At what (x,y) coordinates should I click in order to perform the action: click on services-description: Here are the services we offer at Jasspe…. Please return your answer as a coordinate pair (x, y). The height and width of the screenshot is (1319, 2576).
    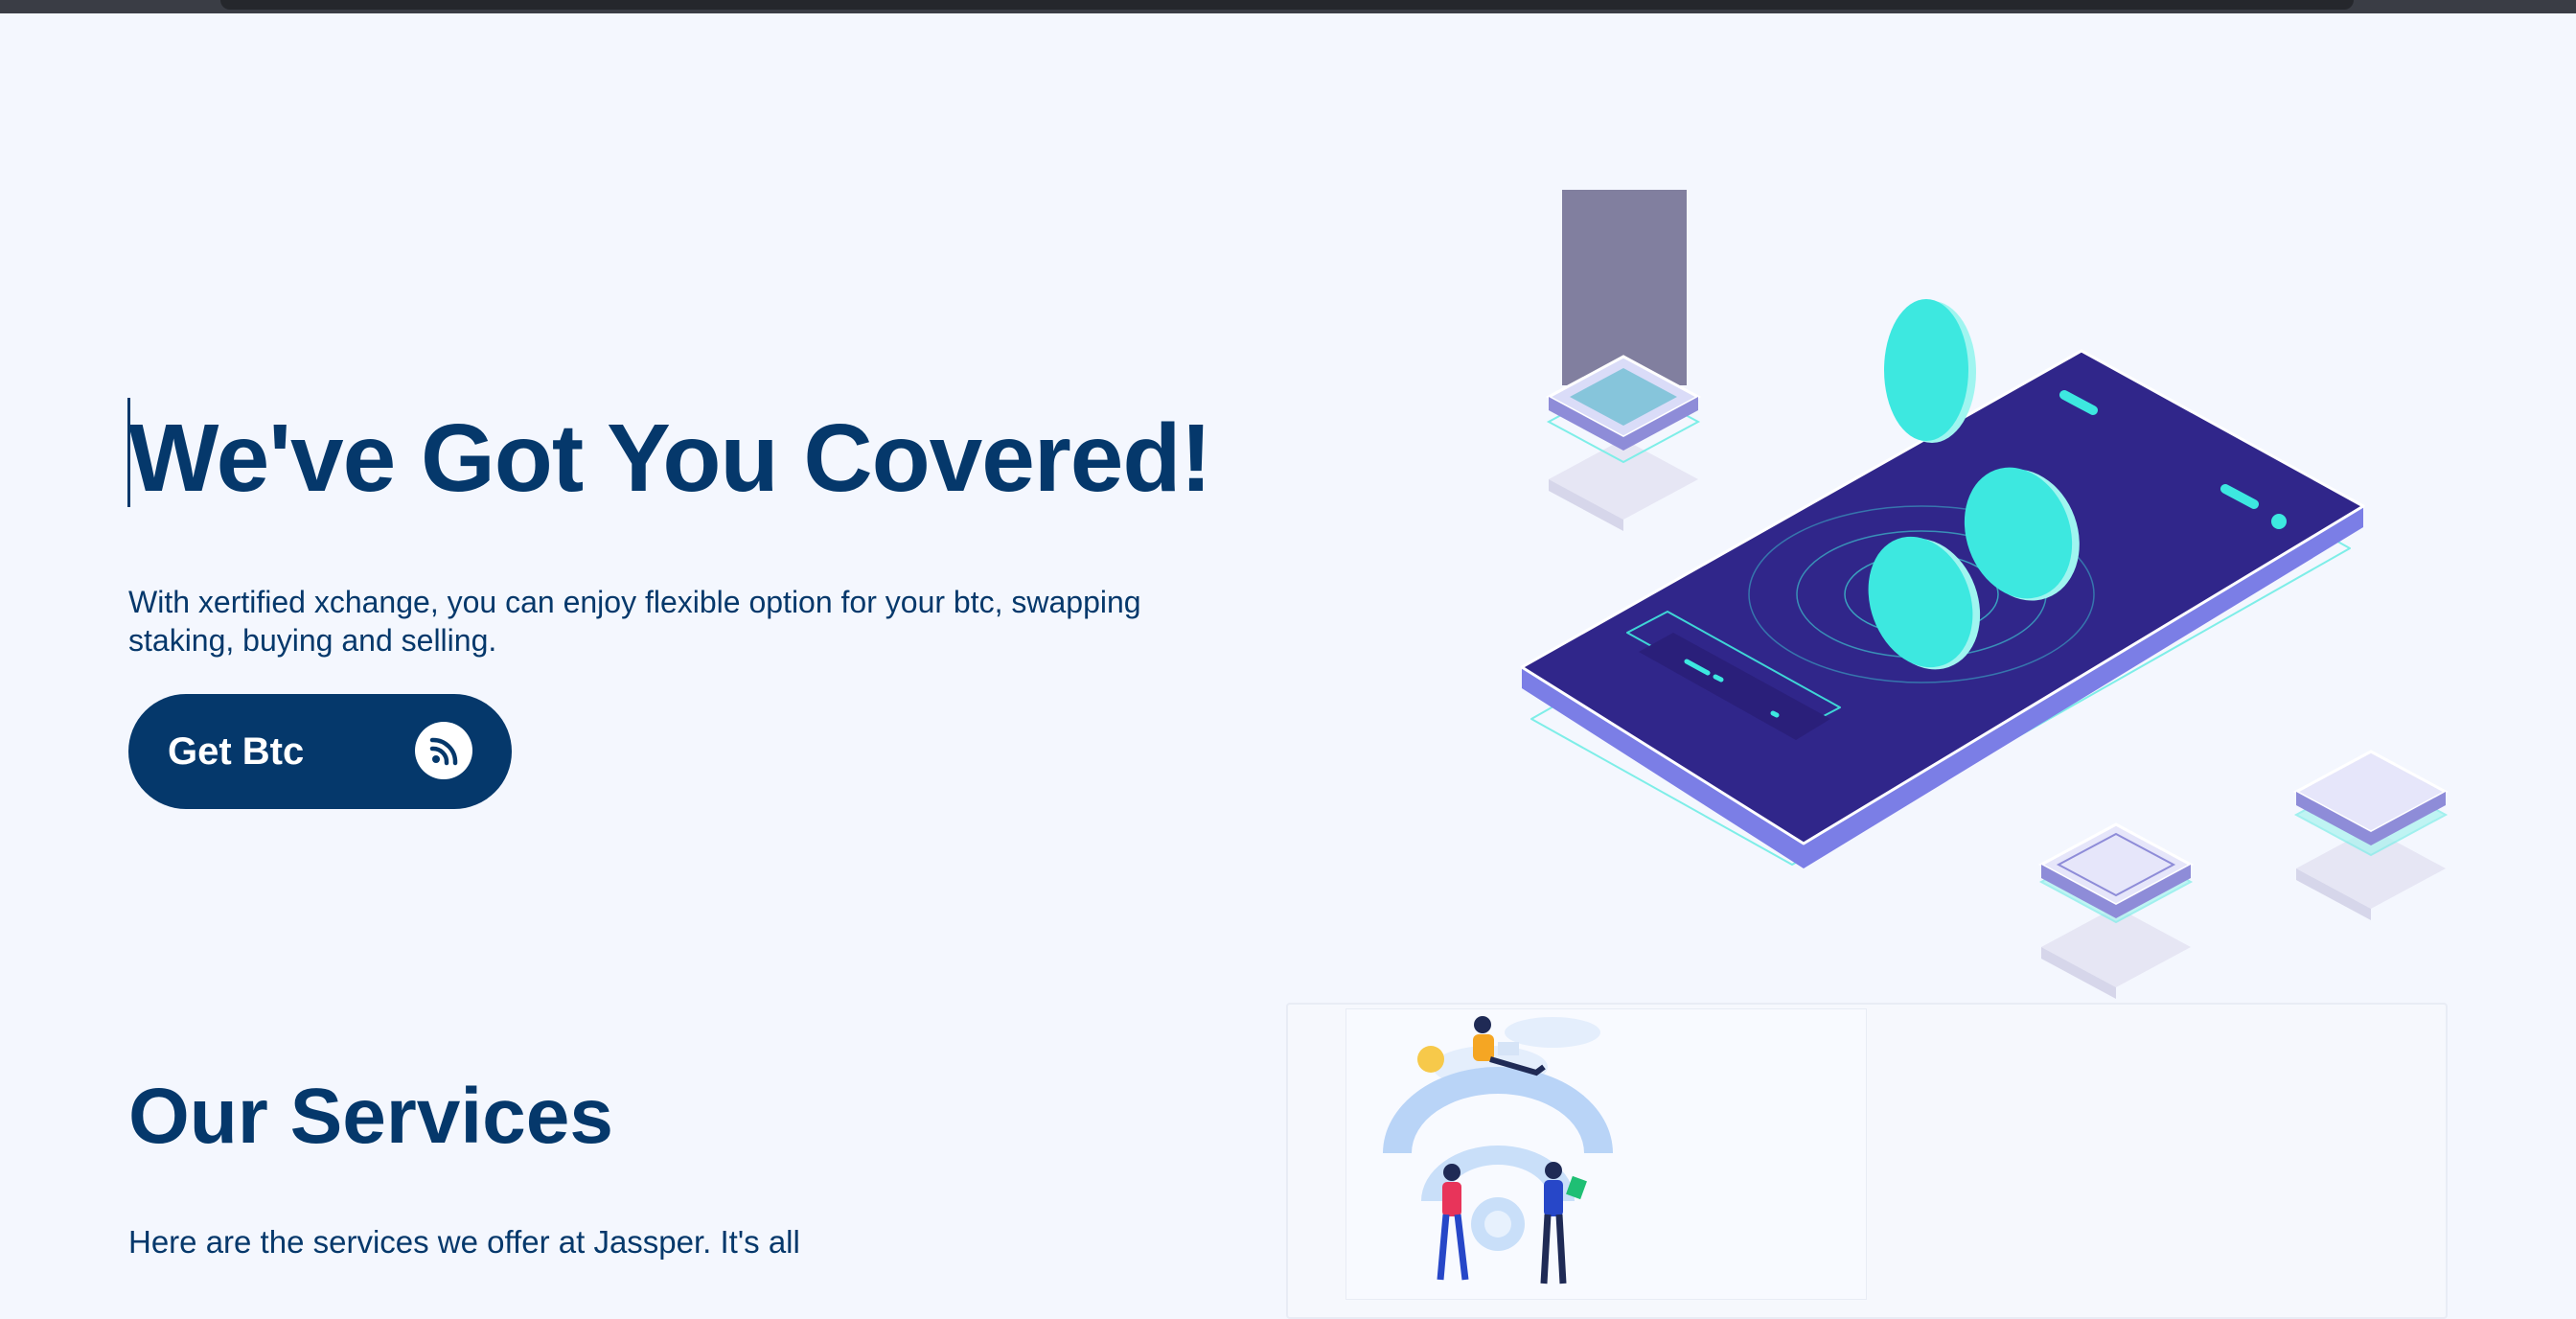
    Looking at the image, I should click on (464, 1242).